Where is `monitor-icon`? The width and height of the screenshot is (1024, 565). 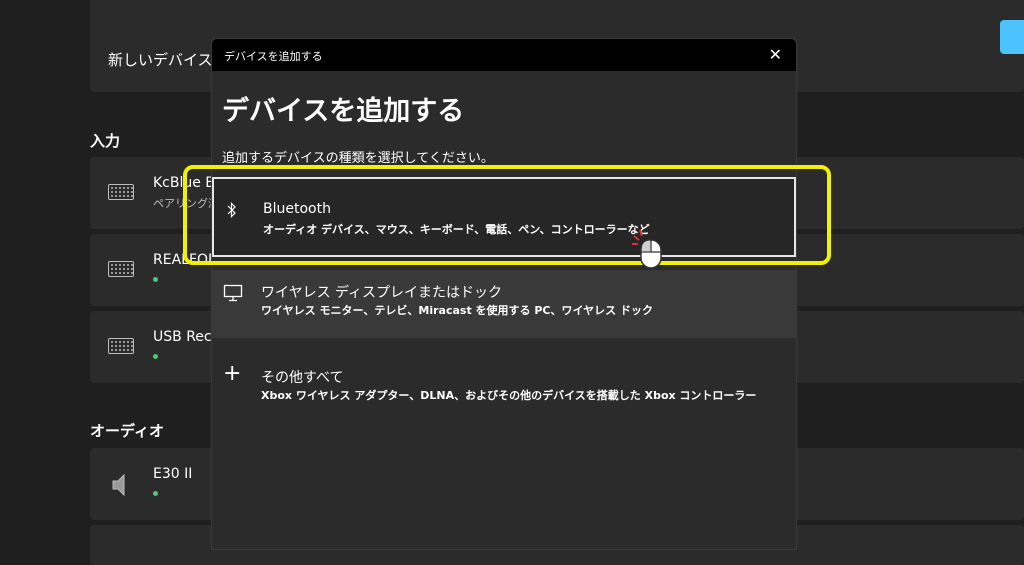
monitor-icon is located at coordinates (233, 293).